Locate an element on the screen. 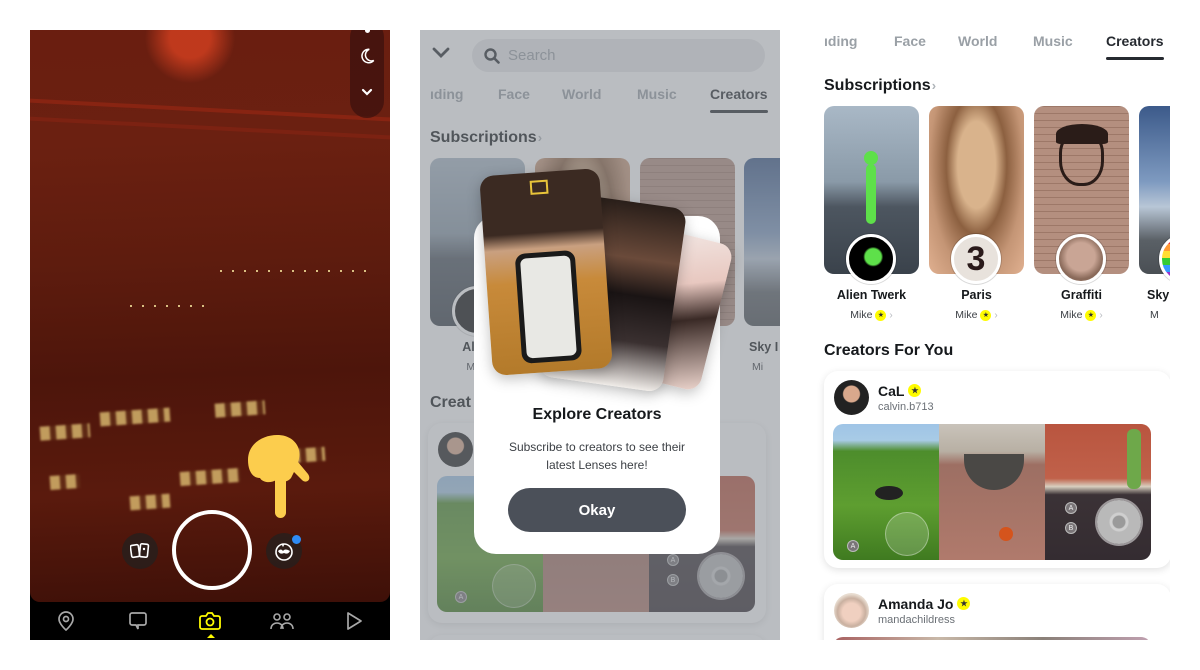 The height and width of the screenshot is (670, 1200). flash-indicator-icon is located at coordinates (367, 31).